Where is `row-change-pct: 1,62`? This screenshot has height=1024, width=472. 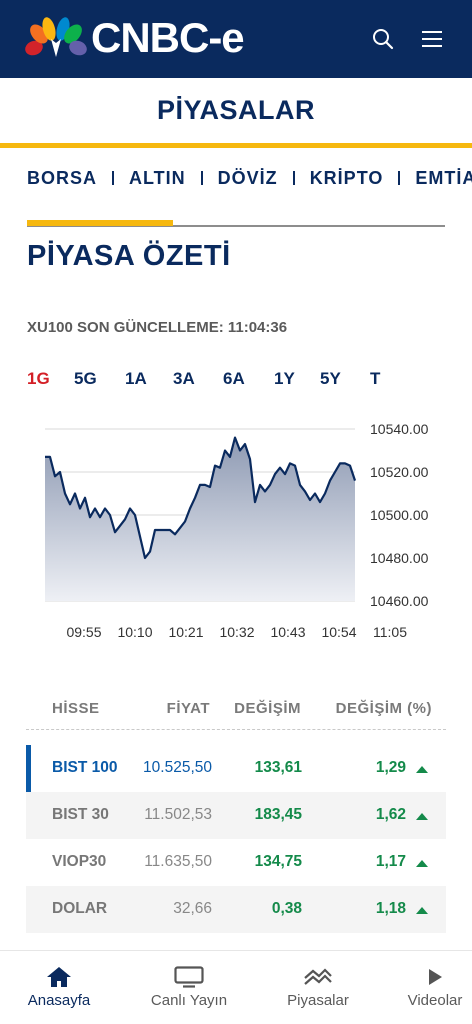
row-change-pct: 1,62 is located at coordinates (390, 814).